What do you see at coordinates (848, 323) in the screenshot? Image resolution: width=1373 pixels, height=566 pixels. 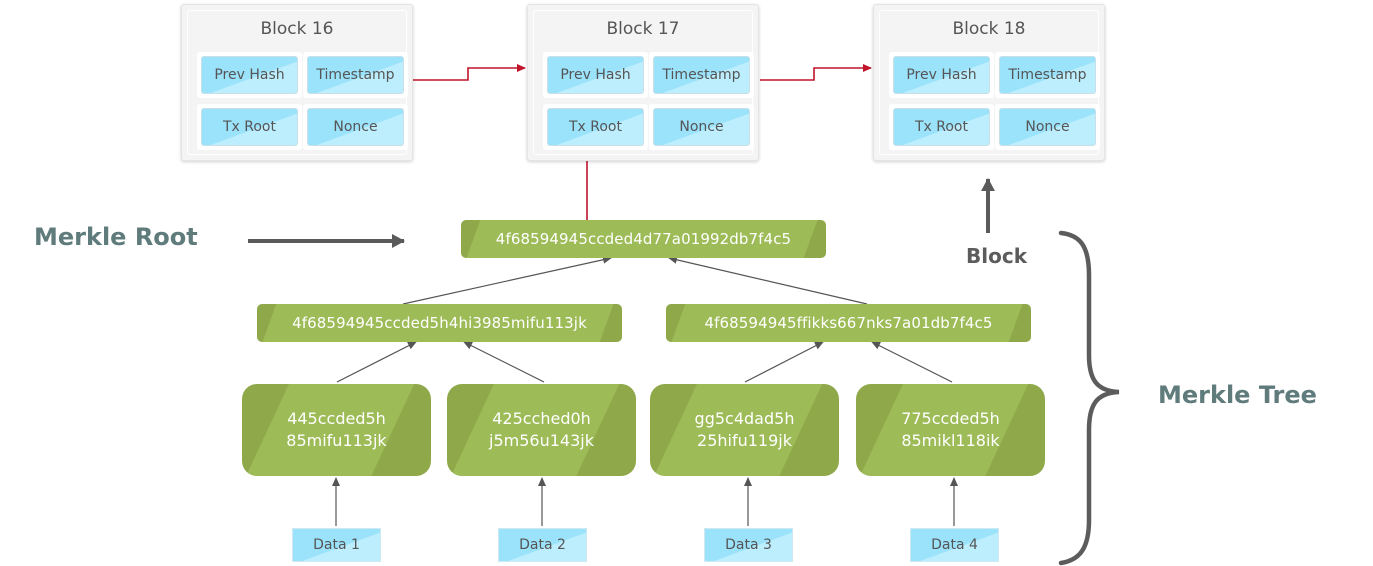 I see `intermediate-node-right: 4f68594945ffikks667nks7a01db7f4c5` at bounding box center [848, 323].